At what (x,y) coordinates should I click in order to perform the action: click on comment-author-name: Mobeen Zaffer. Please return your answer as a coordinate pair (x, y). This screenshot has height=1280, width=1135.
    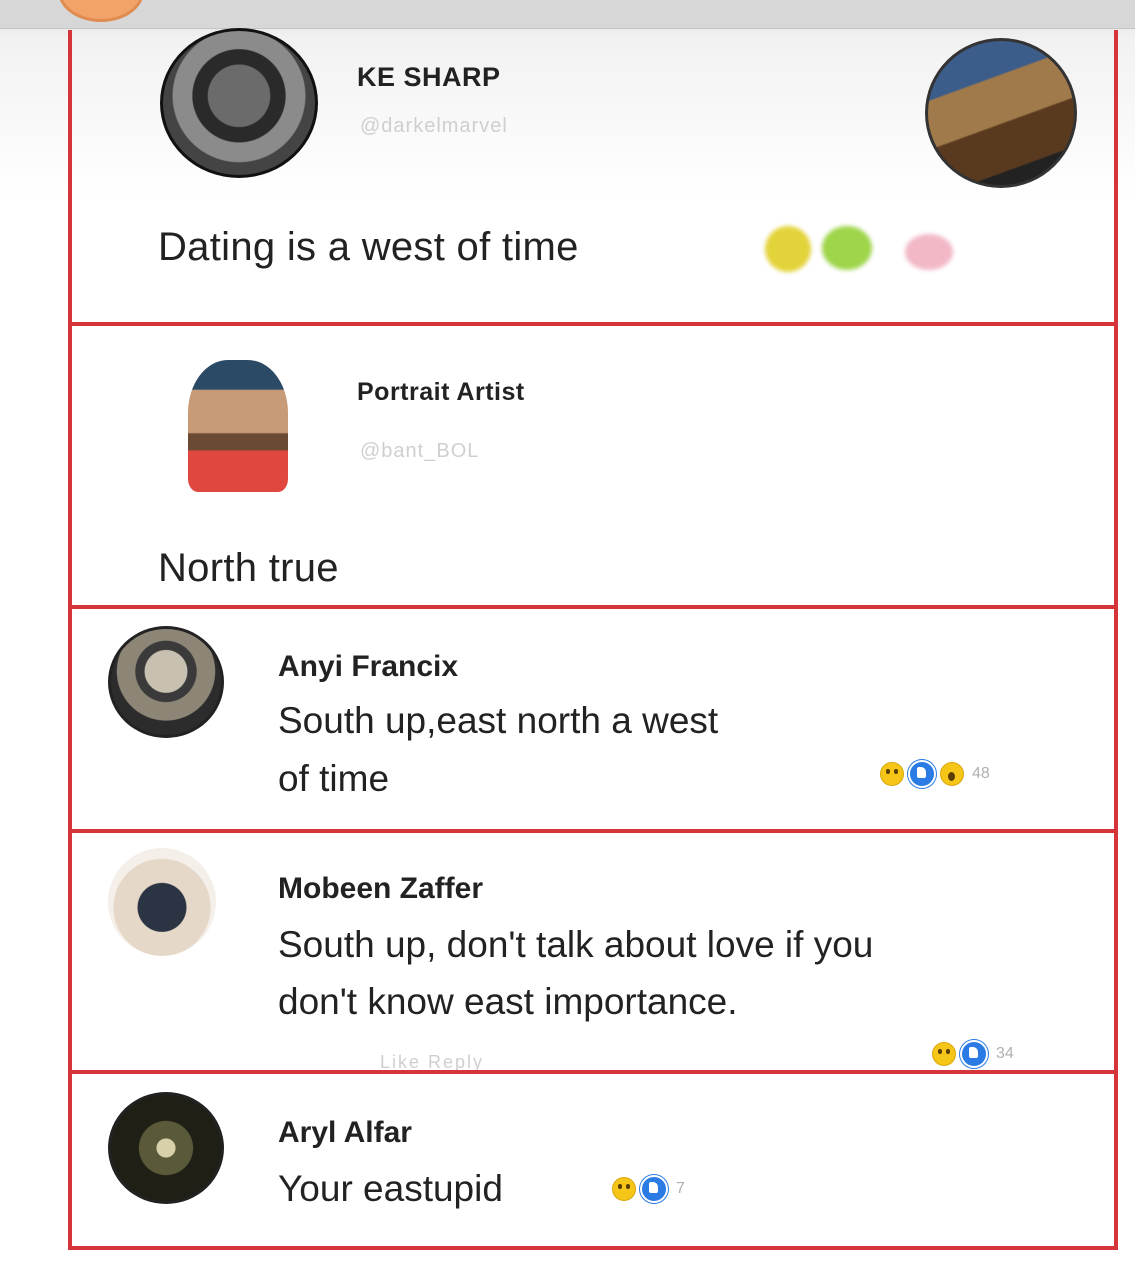
    Looking at the image, I should click on (380, 889).